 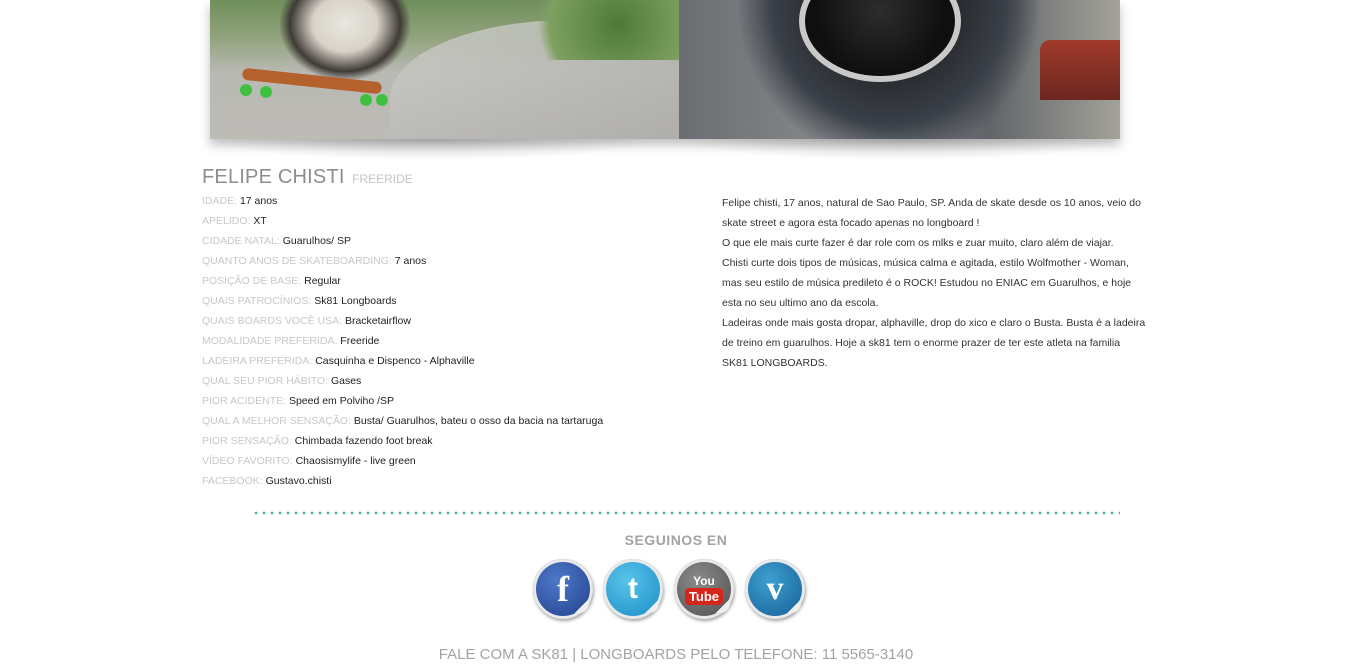 What do you see at coordinates (686, 513) in the screenshot?
I see `dotted-divider` at bounding box center [686, 513].